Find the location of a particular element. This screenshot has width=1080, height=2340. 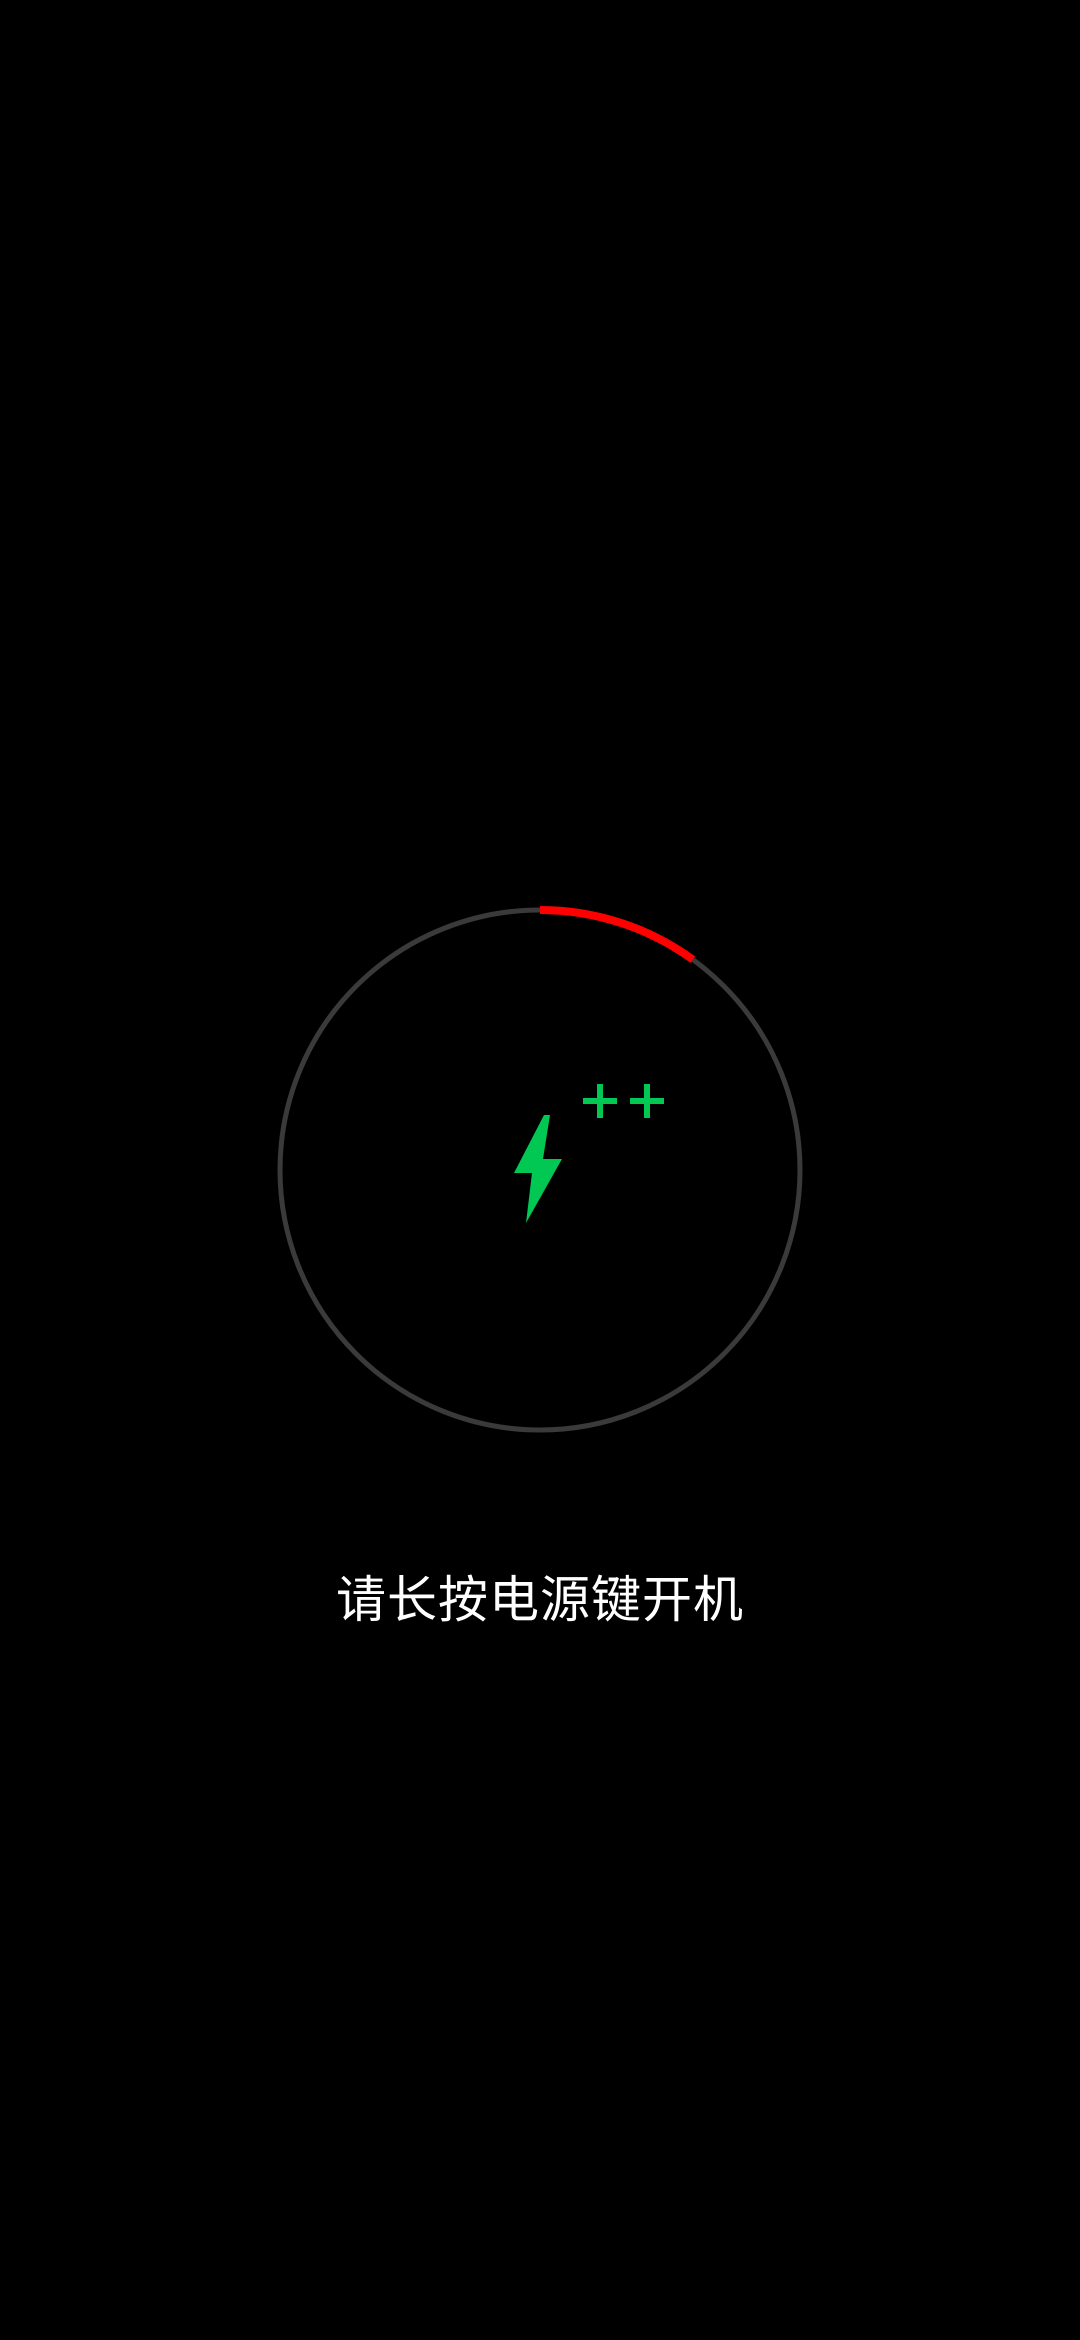

power-on-hint: 请长按电源键开机 is located at coordinates (540, 1600).